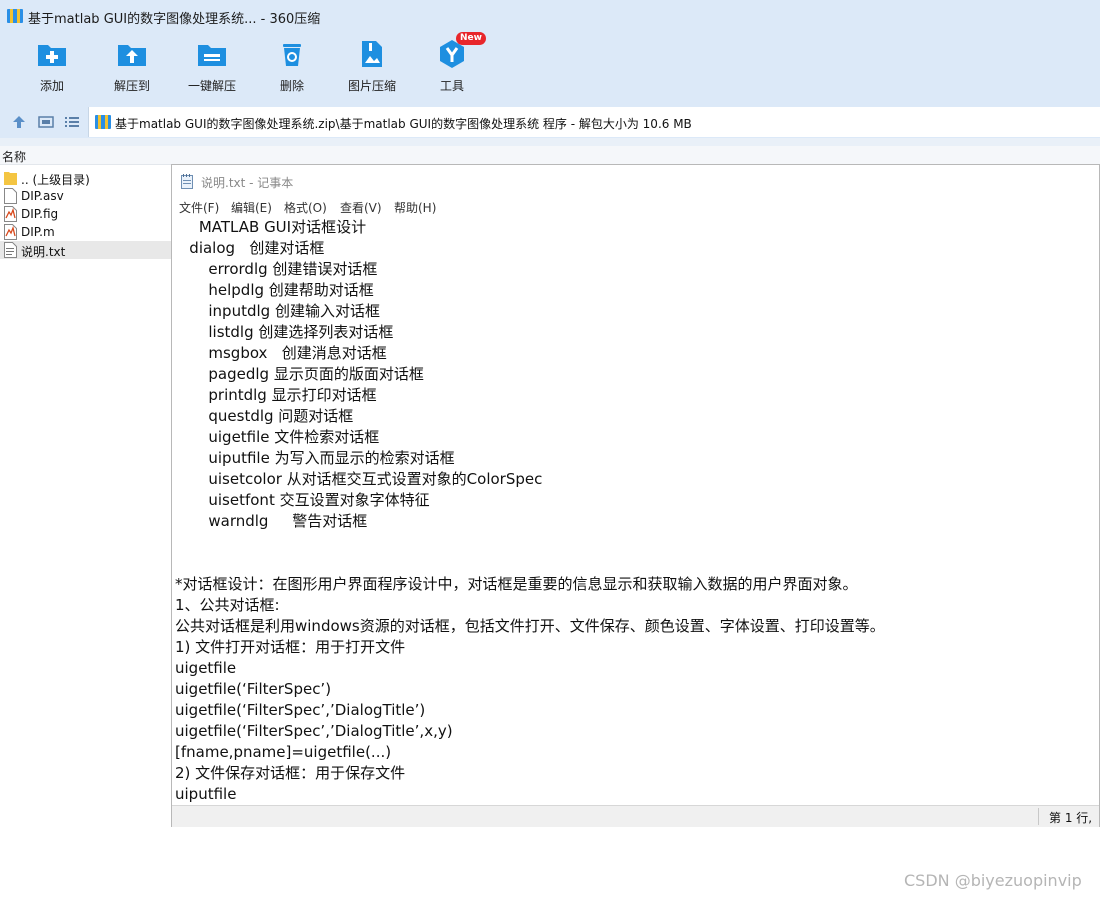  What do you see at coordinates (276, 269) in the screenshot?
I see `text-line: errordlg 创建错误对话框` at bounding box center [276, 269].